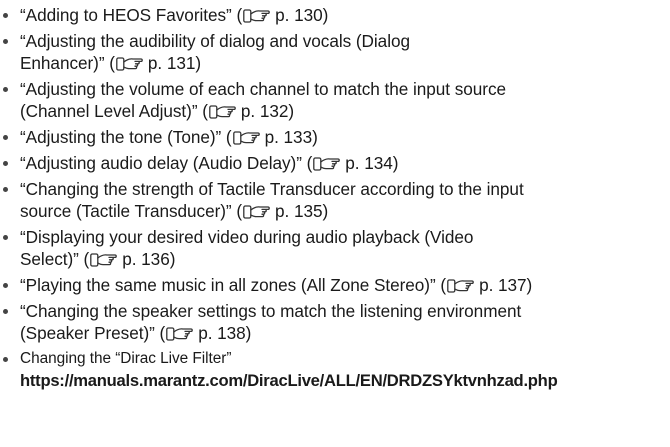 The height and width of the screenshot is (447, 670). Describe the element at coordinates (114, 111) in the screenshot. I see `item-text: (Channel Level Adjust)” (` at that location.